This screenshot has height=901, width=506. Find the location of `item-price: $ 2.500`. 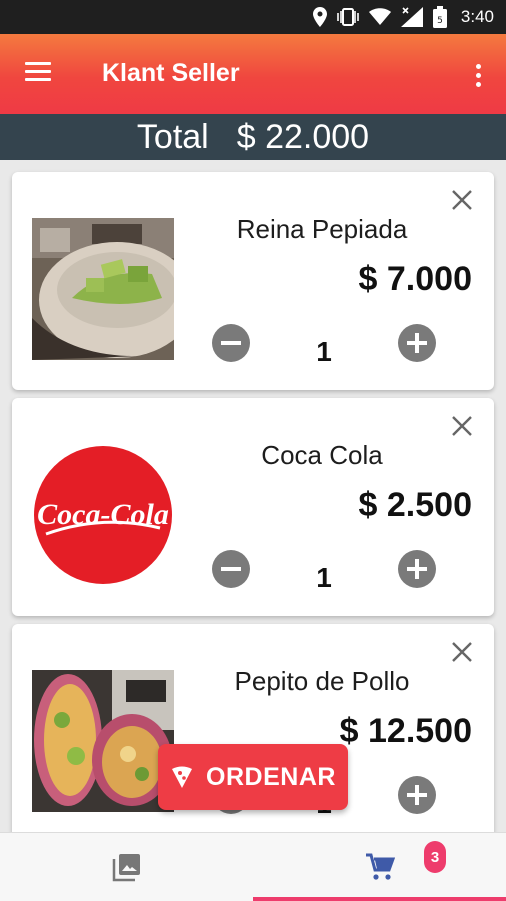

item-price: $ 2.500 is located at coordinates (415, 505).